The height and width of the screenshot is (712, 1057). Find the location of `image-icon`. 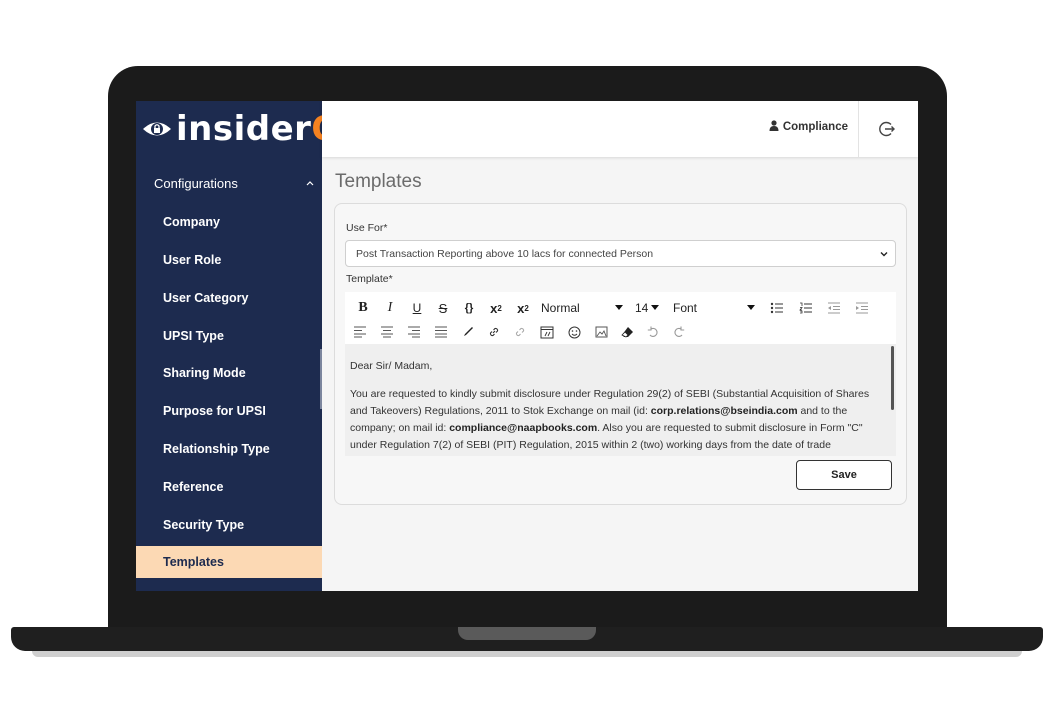

image-icon is located at coordinates (601, 332).